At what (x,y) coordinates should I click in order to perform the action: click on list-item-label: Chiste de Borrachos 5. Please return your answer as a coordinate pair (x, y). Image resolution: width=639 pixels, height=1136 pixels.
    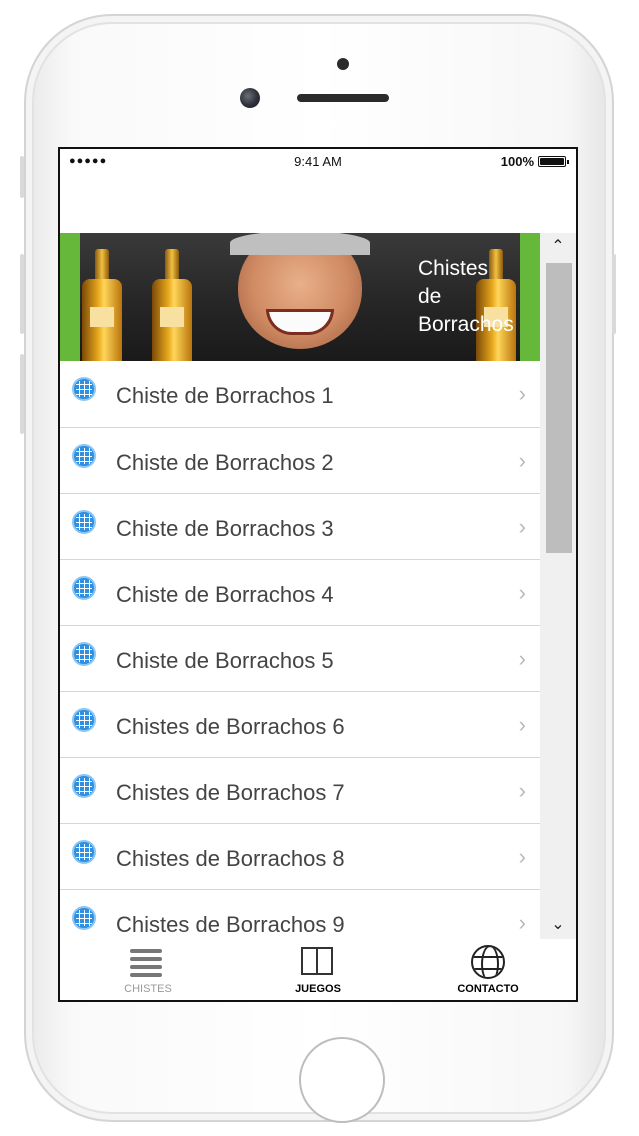
    Looking at the image, I should click on (225, 660).